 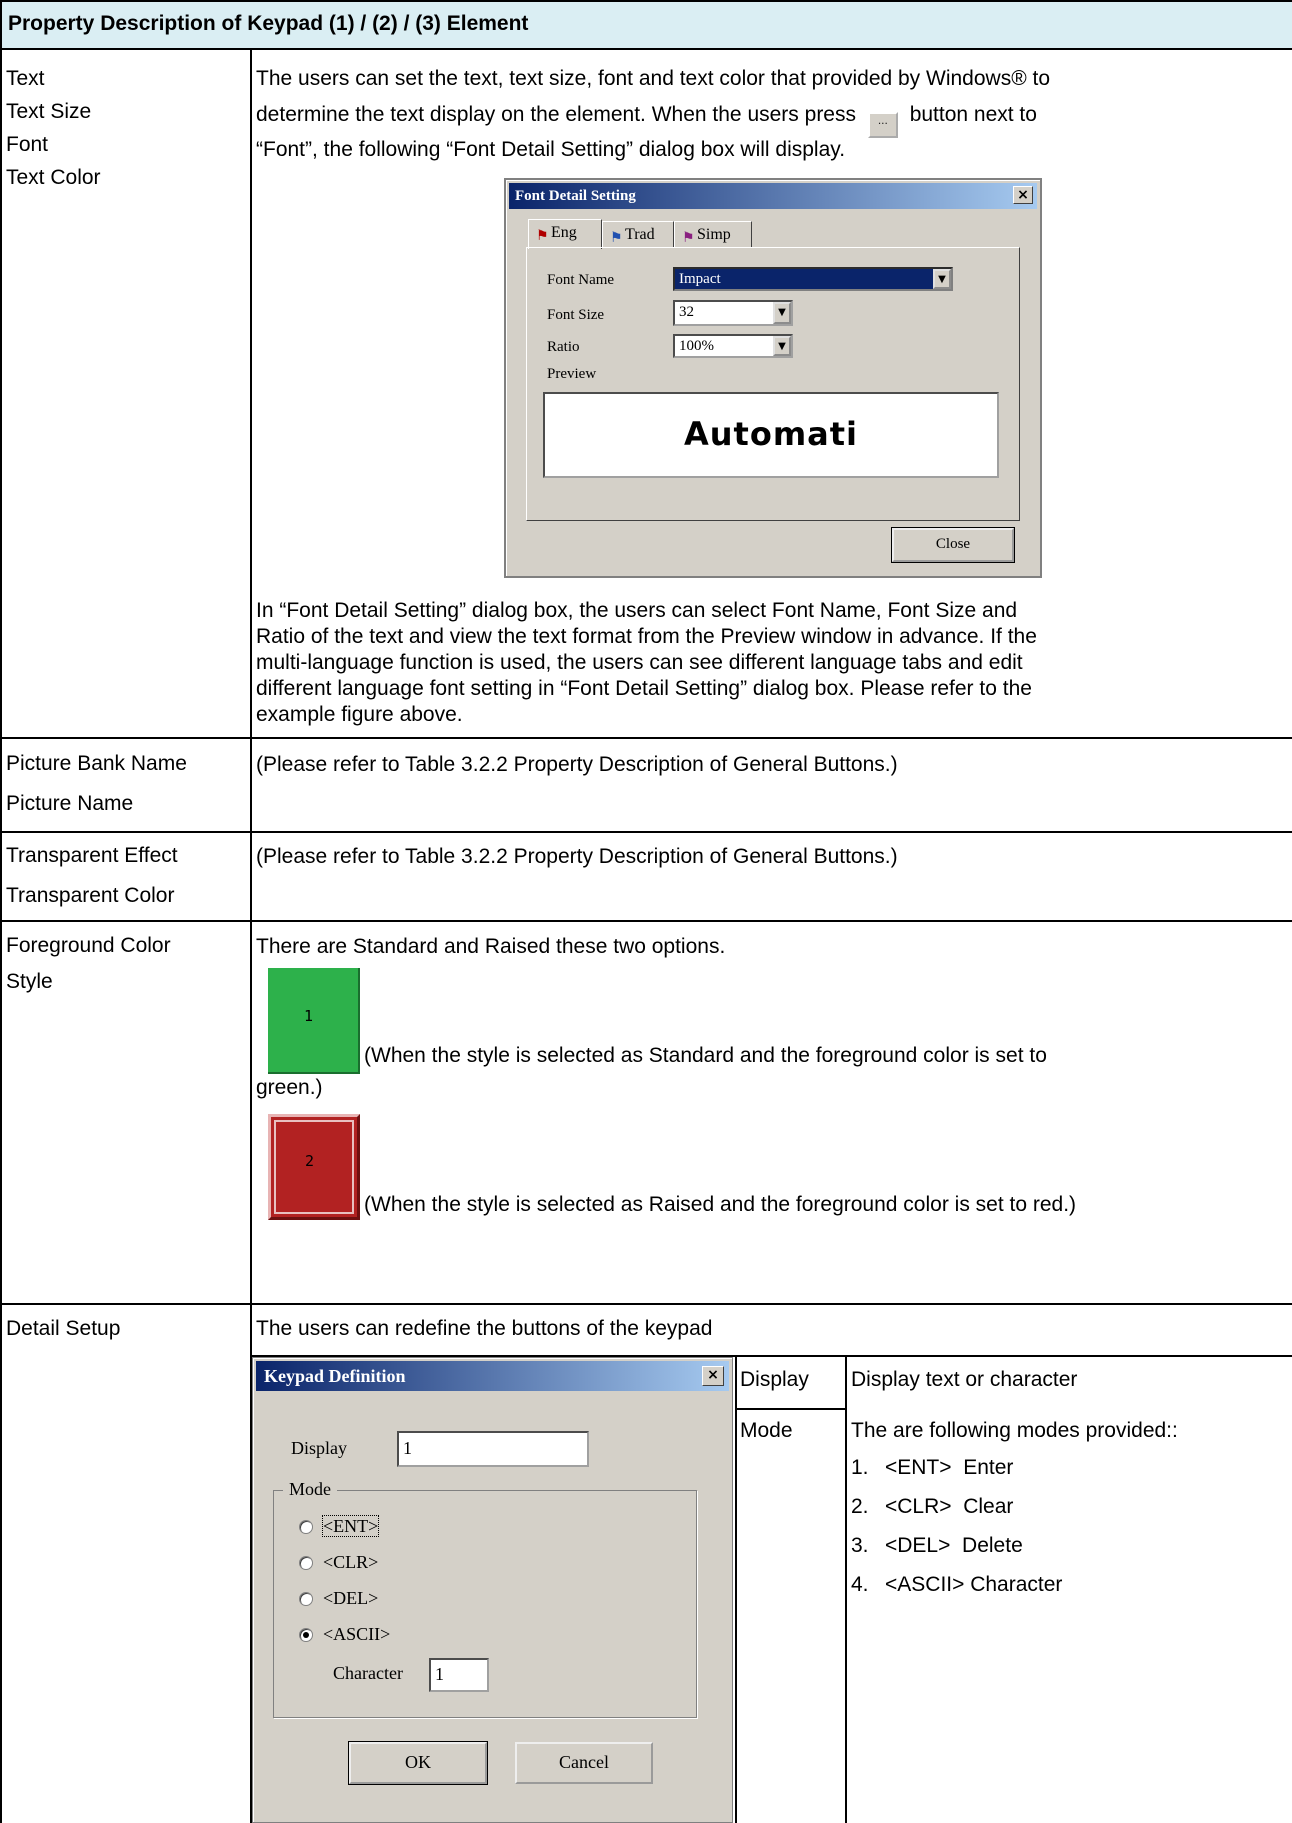 What do you see at coordinates (766, 1430) in the screenshot?
I see `mode-term: Mode` at bounding box center [766, 1430].